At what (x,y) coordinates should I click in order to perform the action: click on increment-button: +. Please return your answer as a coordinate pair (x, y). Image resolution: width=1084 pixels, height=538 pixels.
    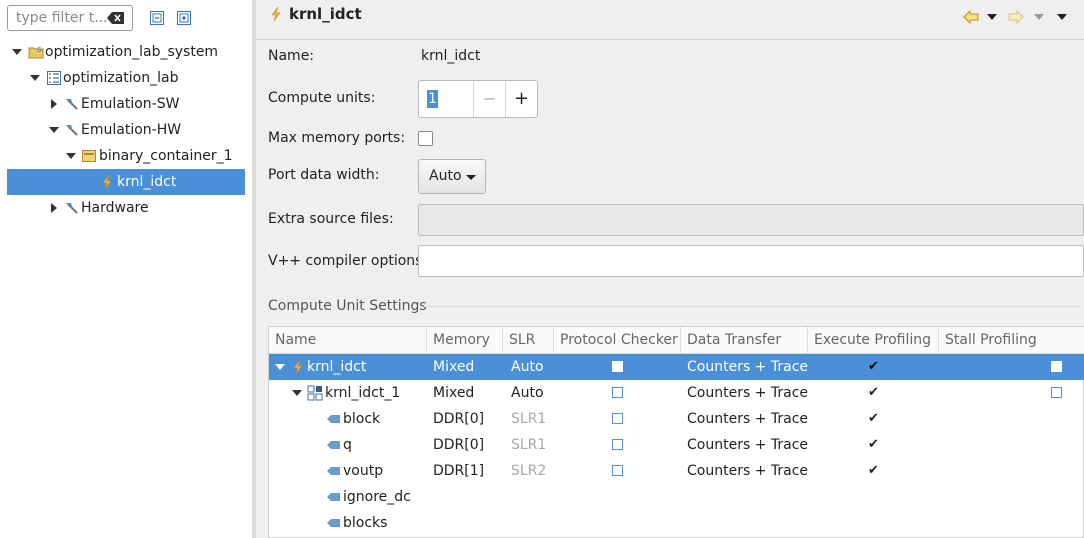
    Looking at the image, I should click on (521, 99).